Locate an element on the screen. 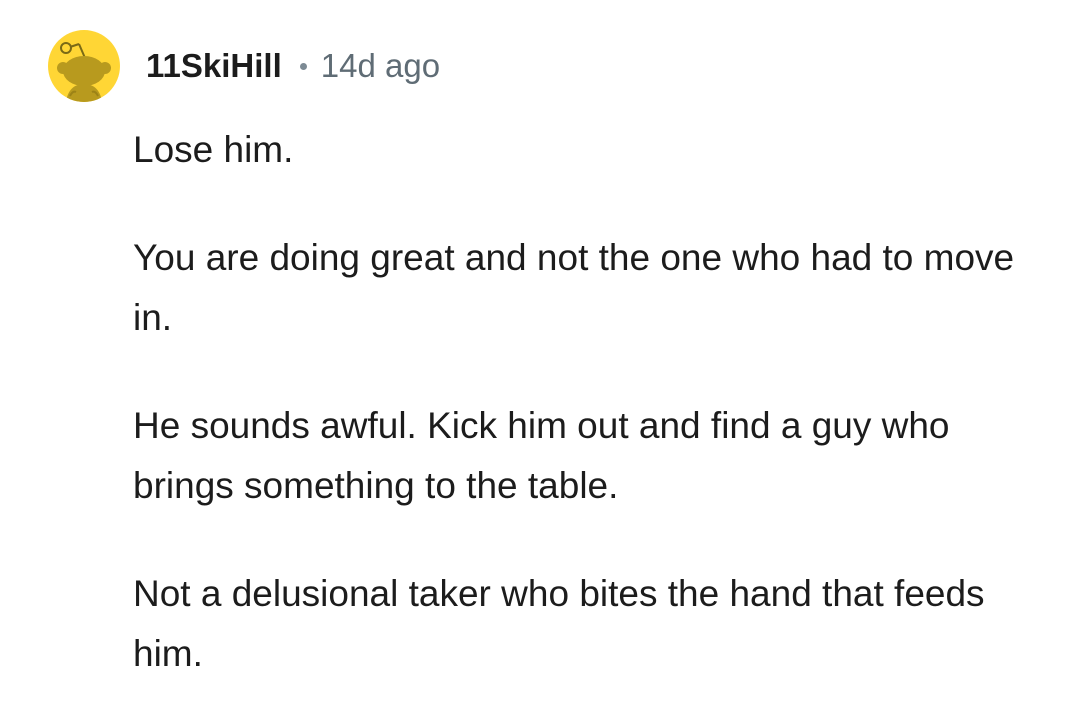  timestamp: 14d ago is located at coordinates (380, 65).